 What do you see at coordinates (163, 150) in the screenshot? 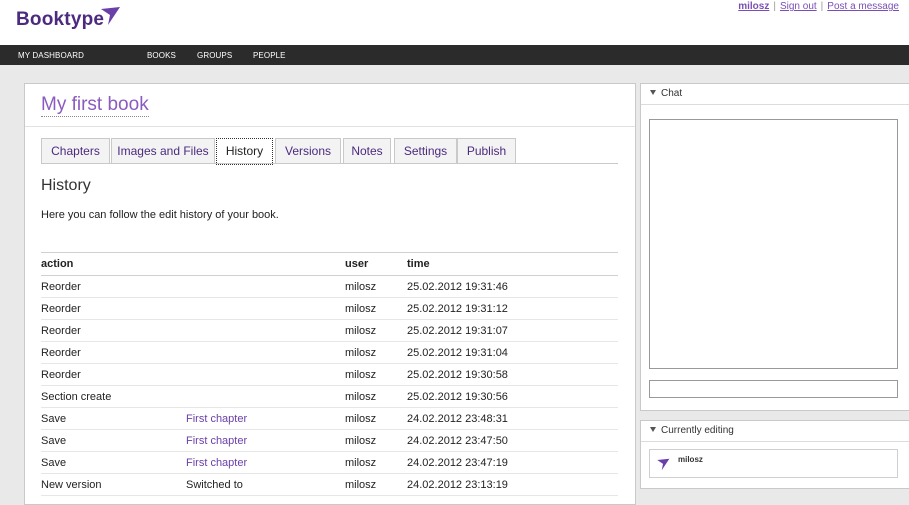
I see `tab-images-and-files: Images and Files` at bounding box center [163, 150].